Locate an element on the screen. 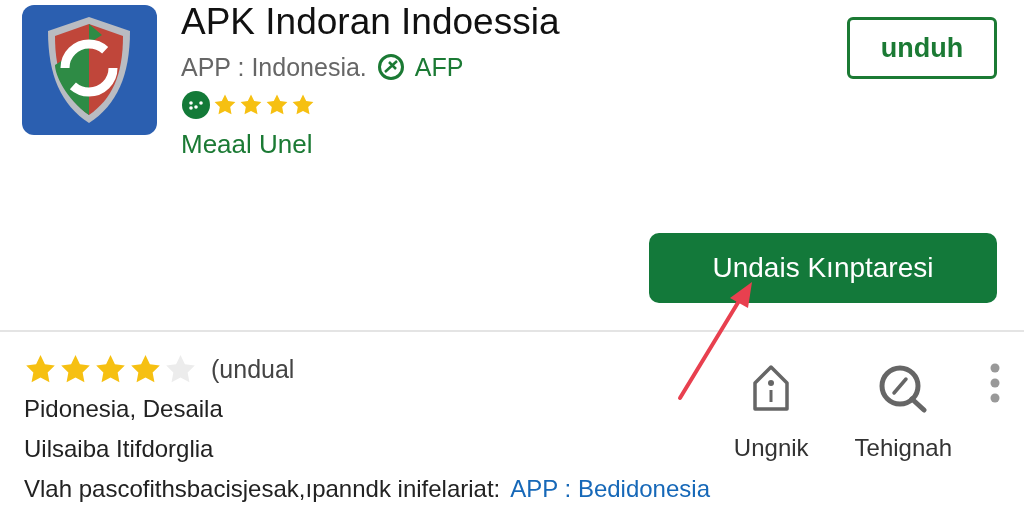  detail-text: Pidonesia, Desaila is located at coordinates (124, 409).